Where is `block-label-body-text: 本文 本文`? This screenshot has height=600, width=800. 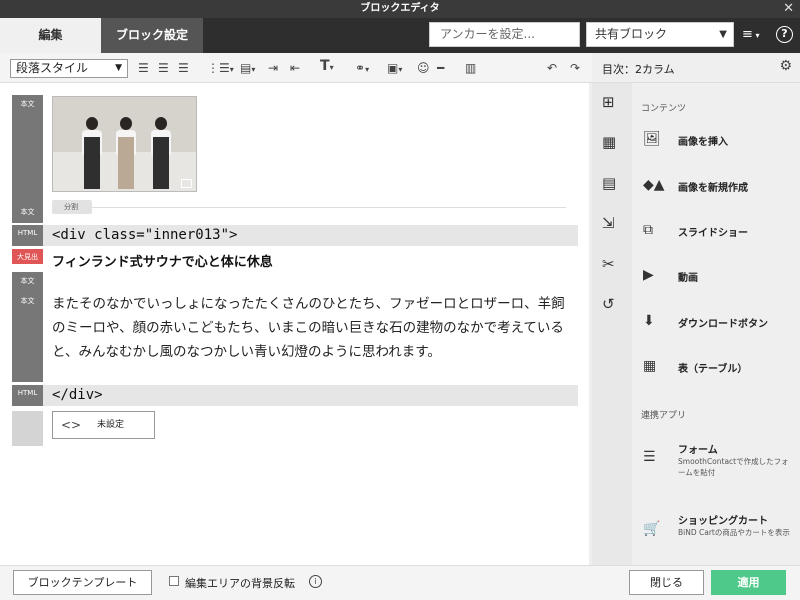
block-label-body-text: 本文 本文 is located at coordinates (27, 327).